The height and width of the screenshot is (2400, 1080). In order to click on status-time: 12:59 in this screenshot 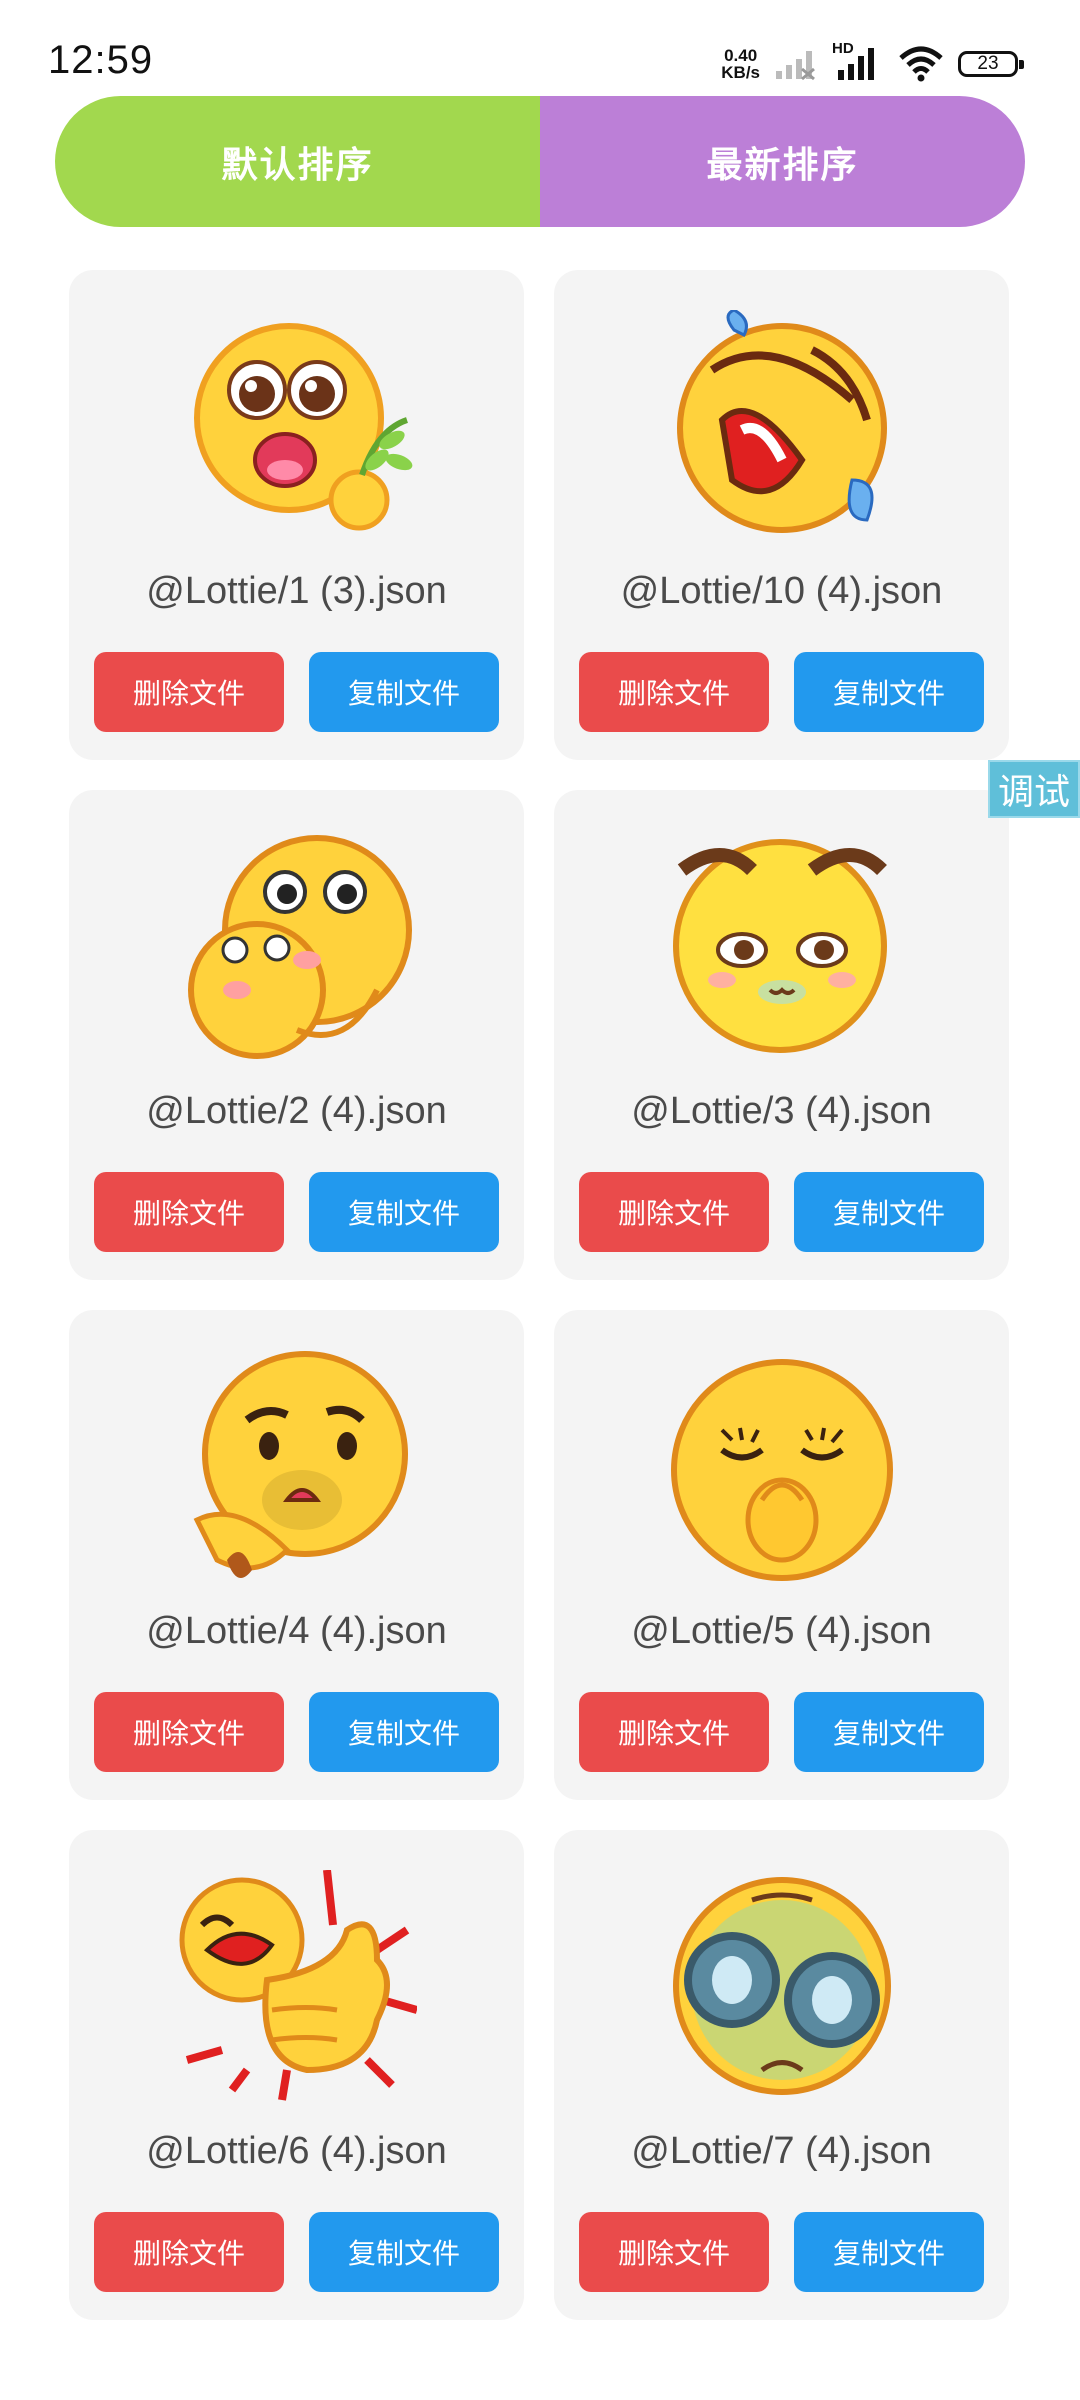, I will do `click(101, 60)`.